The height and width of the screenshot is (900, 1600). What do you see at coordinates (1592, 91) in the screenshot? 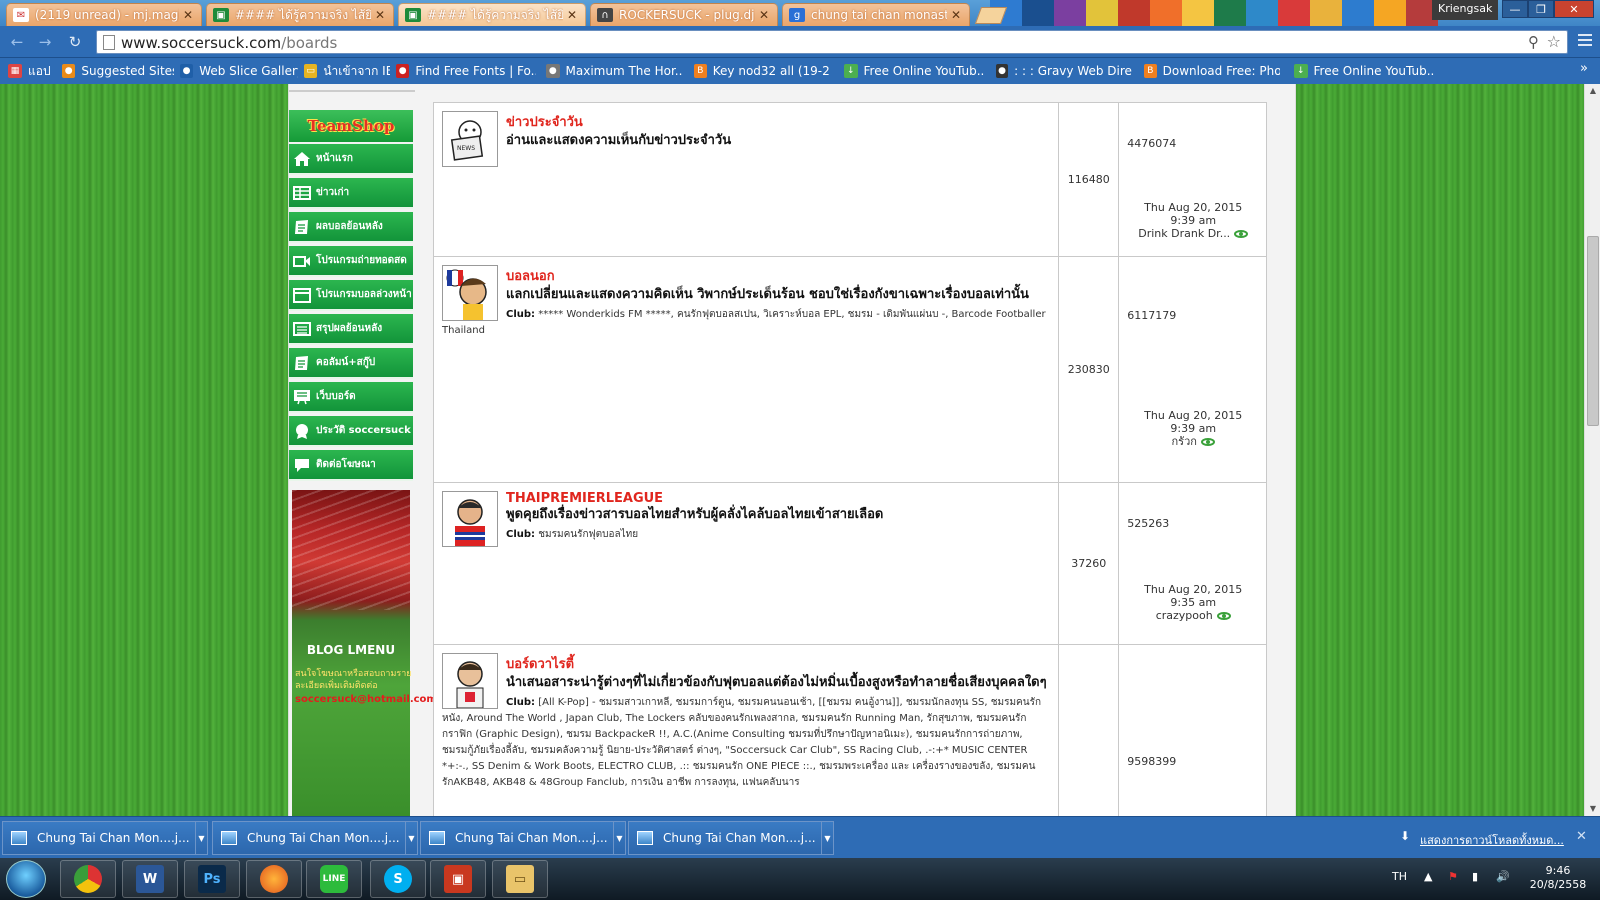
I see `scroll-up-icon: ▲` at bounding box center [1592, 91].